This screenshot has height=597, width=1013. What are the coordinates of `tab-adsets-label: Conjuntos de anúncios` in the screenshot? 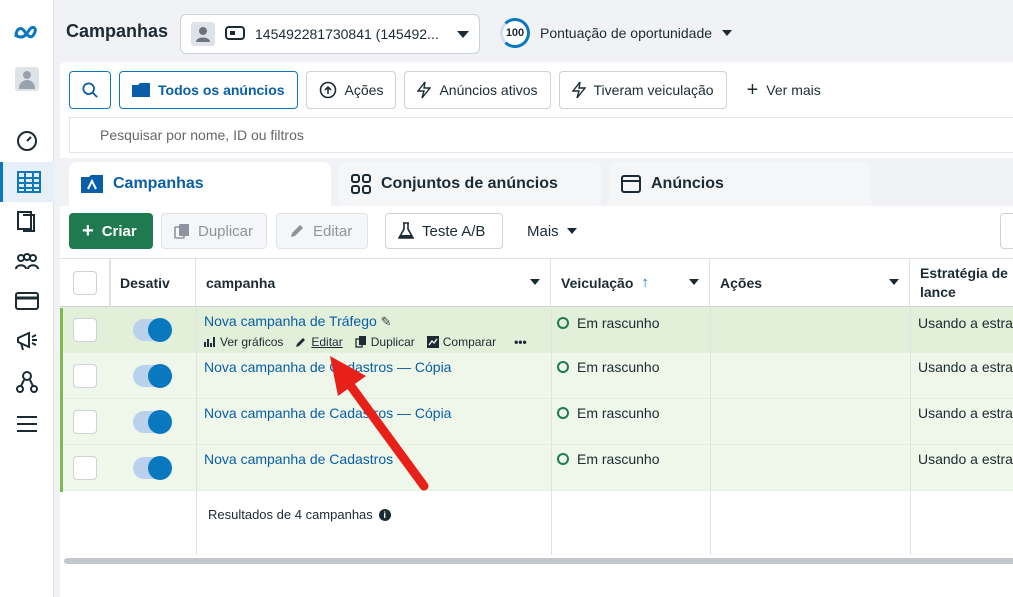 It's located at (469, 183).